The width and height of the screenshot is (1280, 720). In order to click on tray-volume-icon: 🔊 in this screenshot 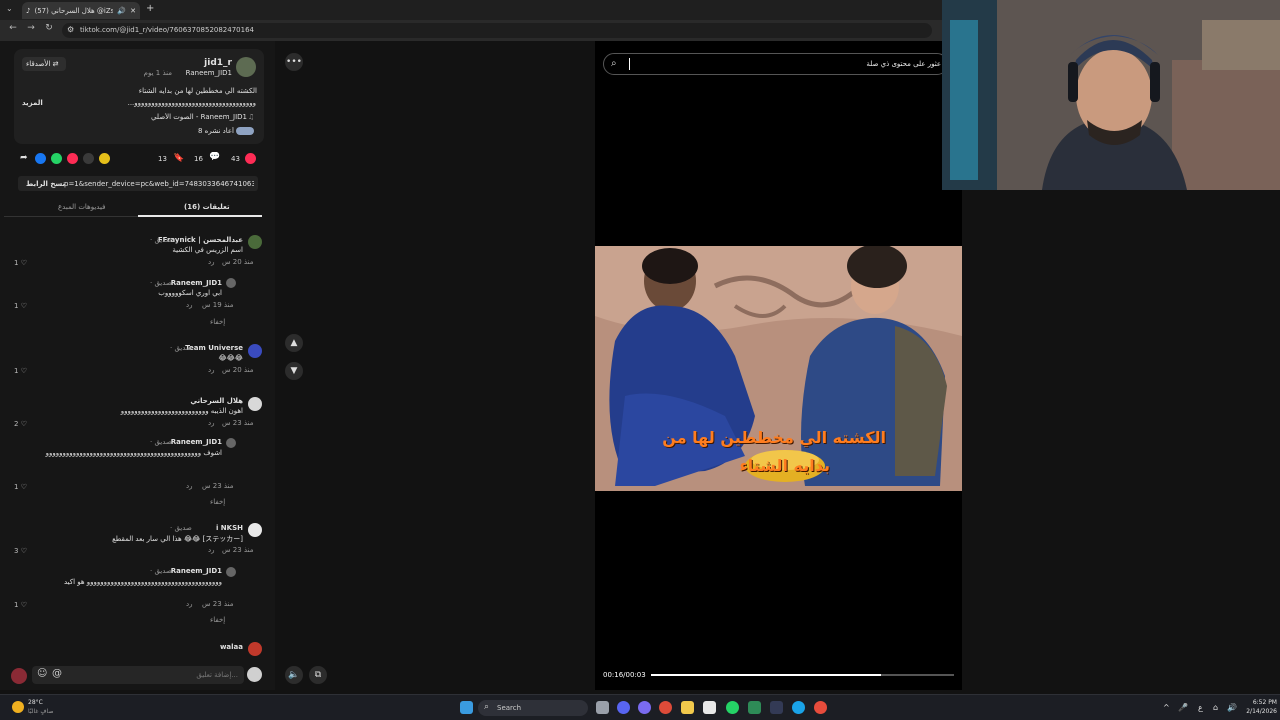, I will do `click(1232, 707)`.